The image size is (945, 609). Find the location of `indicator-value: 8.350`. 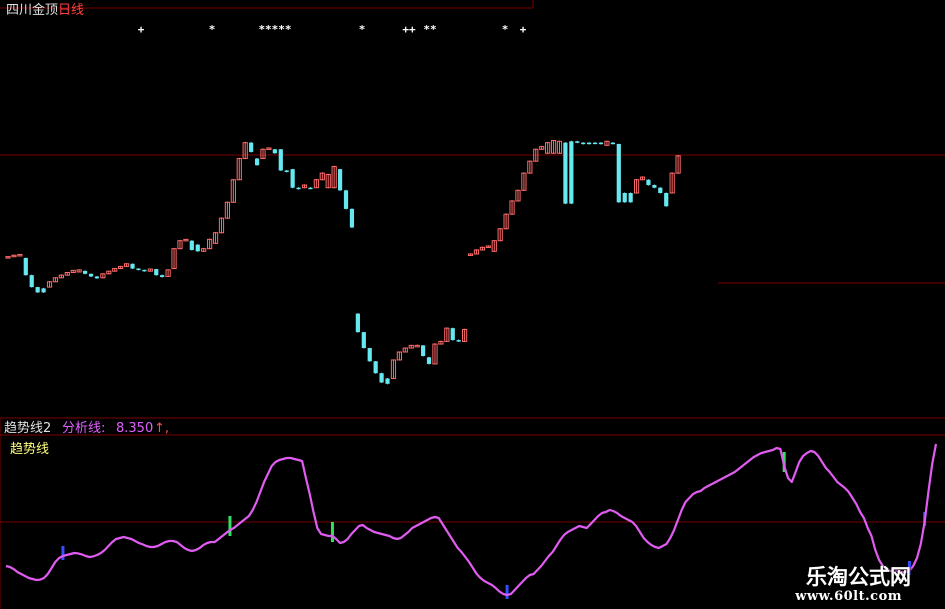

indicator-value: 8.350 is located at coordinates (135, 428).